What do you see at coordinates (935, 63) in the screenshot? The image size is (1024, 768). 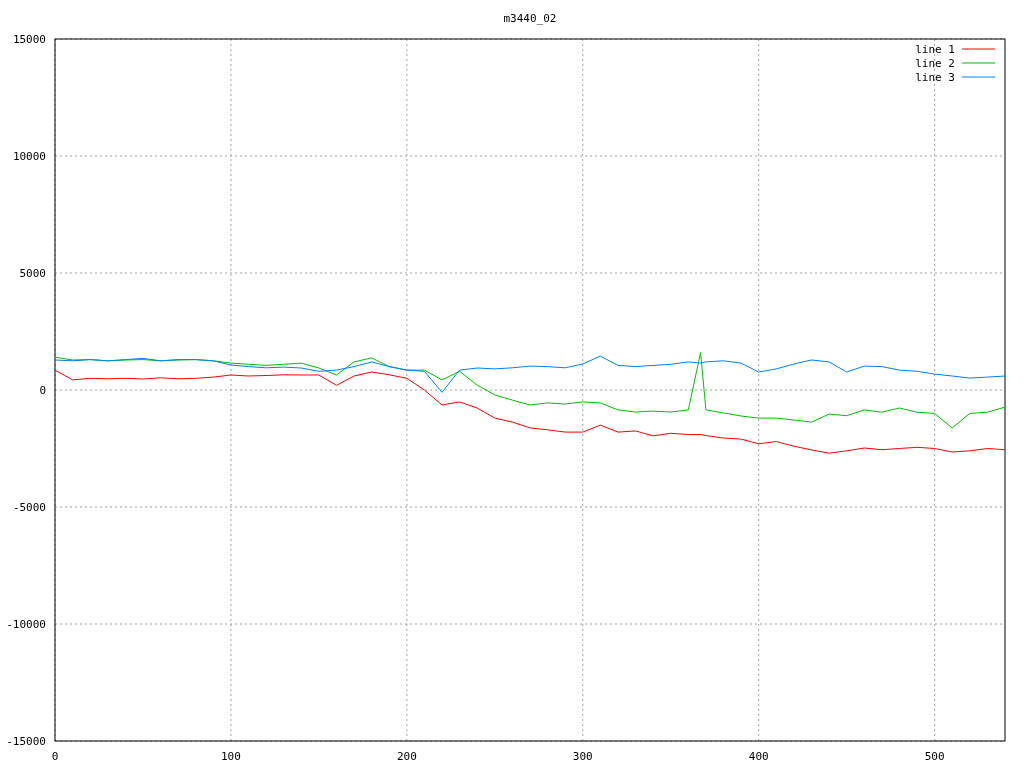 I see `legend-label: line 2` at bounding box center [935, 63].